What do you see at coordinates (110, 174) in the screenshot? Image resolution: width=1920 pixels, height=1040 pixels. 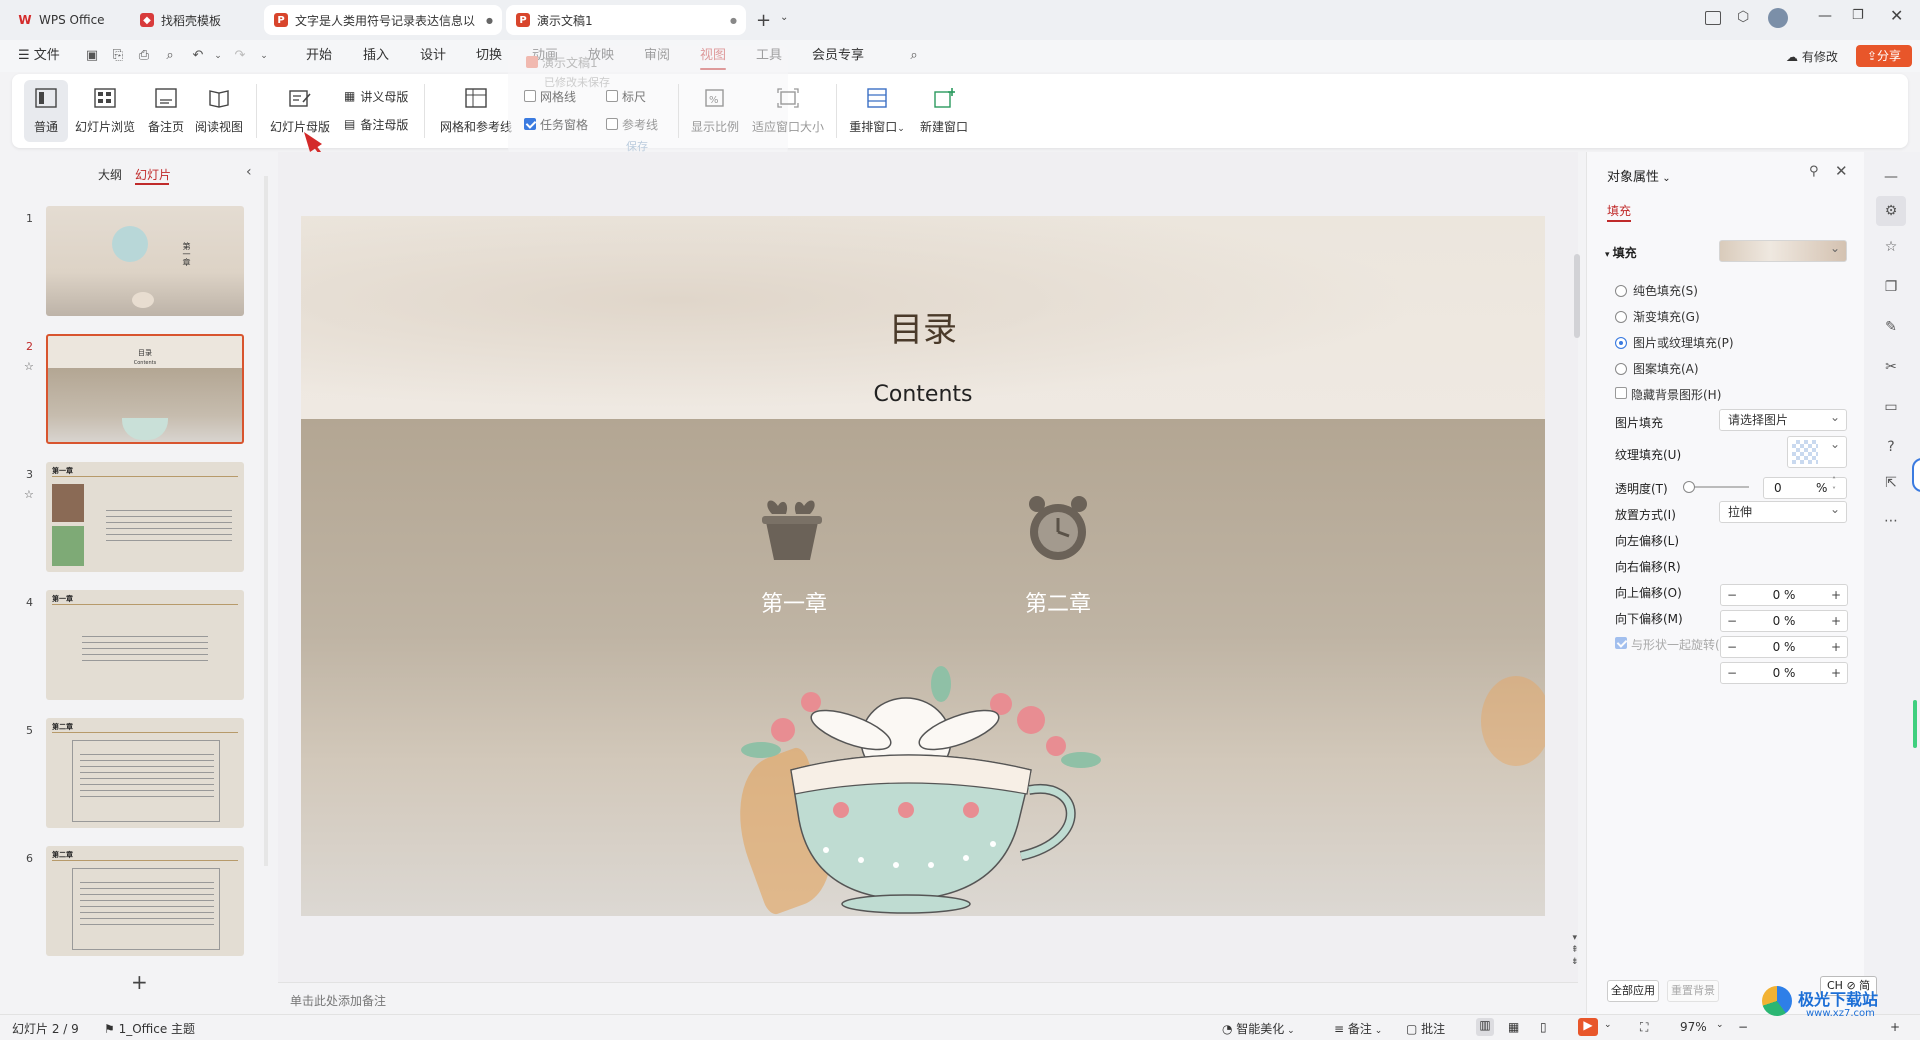 I see `tab-outline: 大纲` at bounding box center [110, 174].